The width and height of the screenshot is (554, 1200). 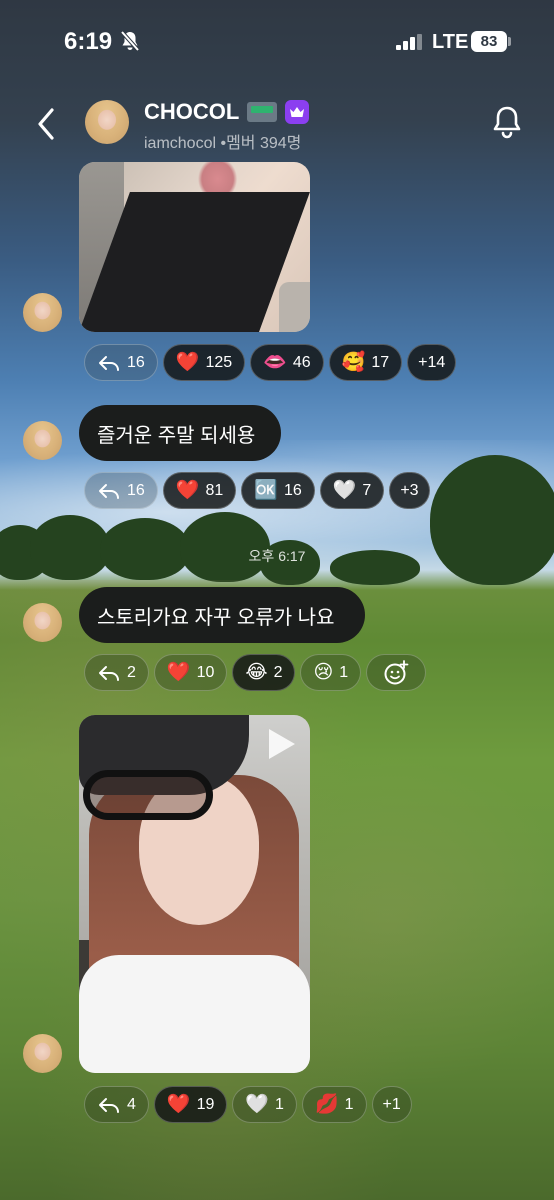 What do you see at coordinates (380, 362) in the screenshot?
I see `reaction-count: 17` at bounding box center [380, 362].